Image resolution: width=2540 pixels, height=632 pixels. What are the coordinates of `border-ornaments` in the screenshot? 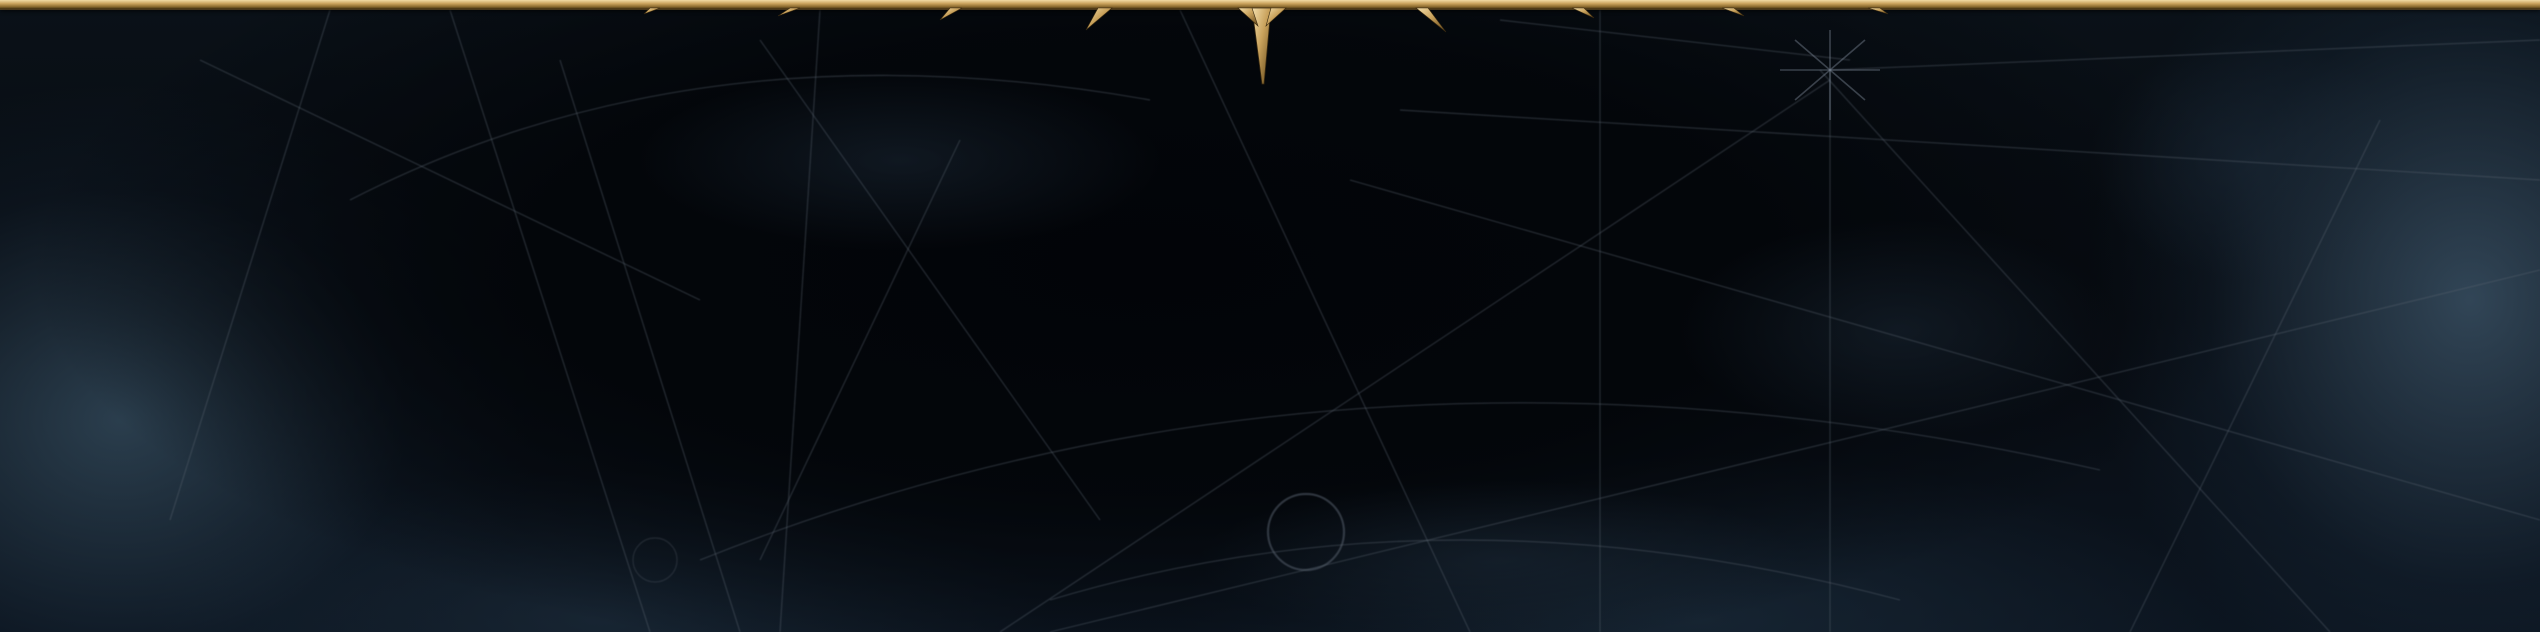 It's located at (1266, 46).